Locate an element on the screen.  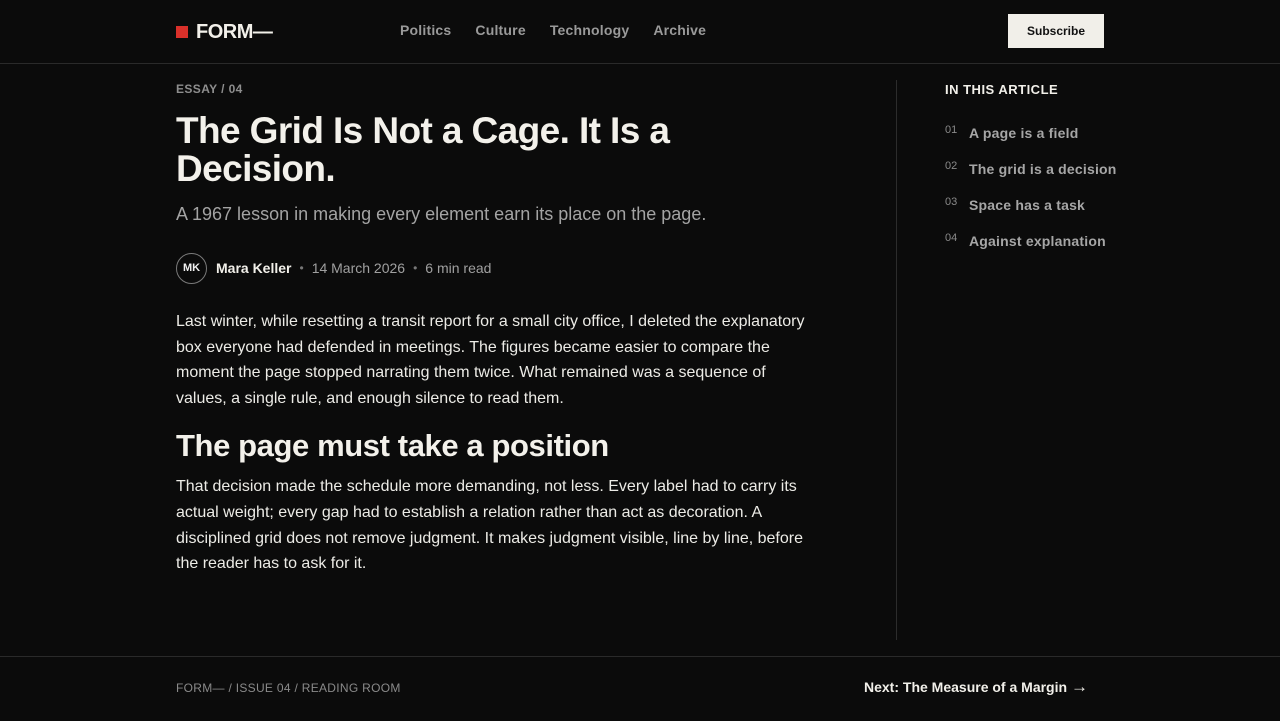
toc-item-label: A page is a field is located at coordinates (1024, 133).